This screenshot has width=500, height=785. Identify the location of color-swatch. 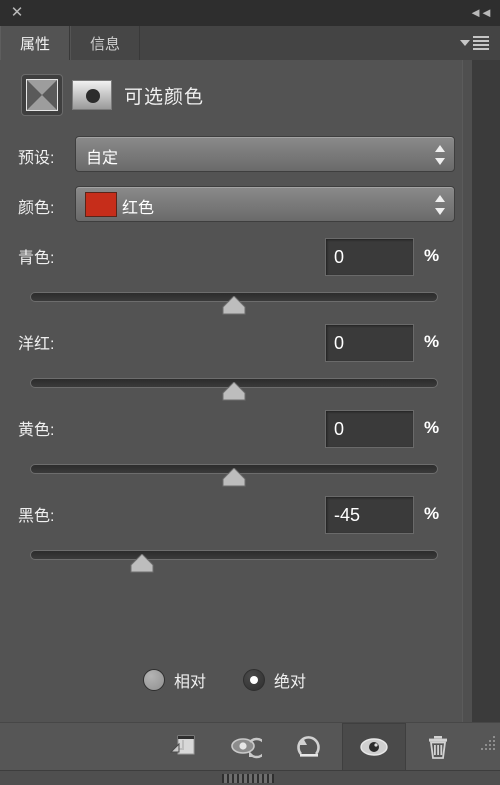
(101, 204).